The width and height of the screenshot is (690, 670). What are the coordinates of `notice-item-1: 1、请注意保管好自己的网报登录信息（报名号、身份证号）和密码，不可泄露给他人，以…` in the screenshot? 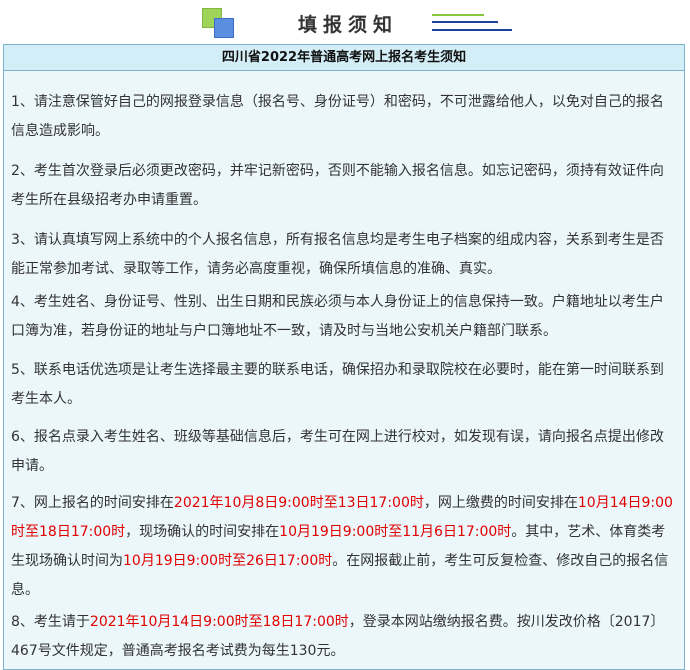 It's located at (337, 116).